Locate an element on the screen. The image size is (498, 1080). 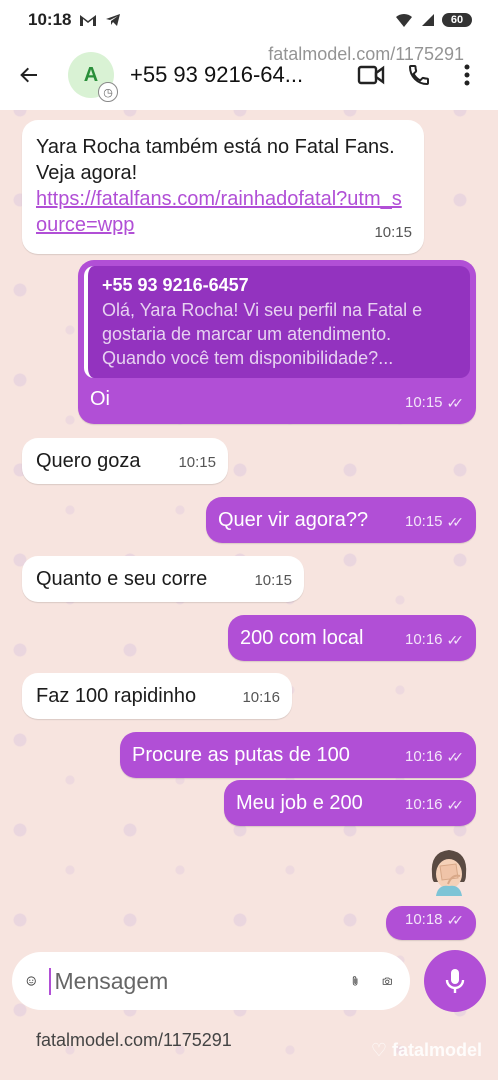
message-incoming: Quanto e seu corre 10:15 is located at coordinates (163, 579).